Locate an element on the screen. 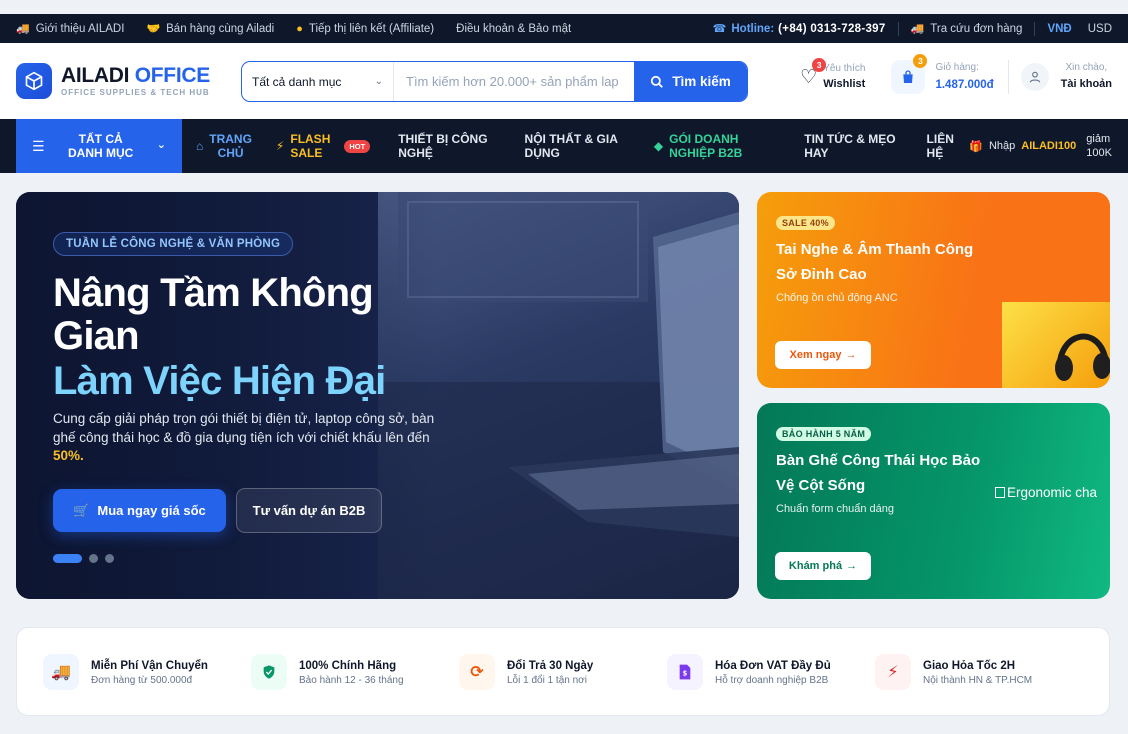 This screenshot has width=1128, height=734. sale-tag: SALE 40% is located at coordinates (805, 223).